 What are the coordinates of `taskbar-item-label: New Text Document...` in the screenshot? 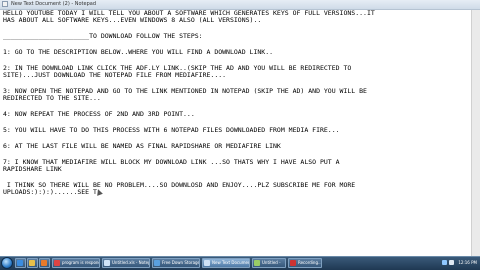 It's located at (230, 262).